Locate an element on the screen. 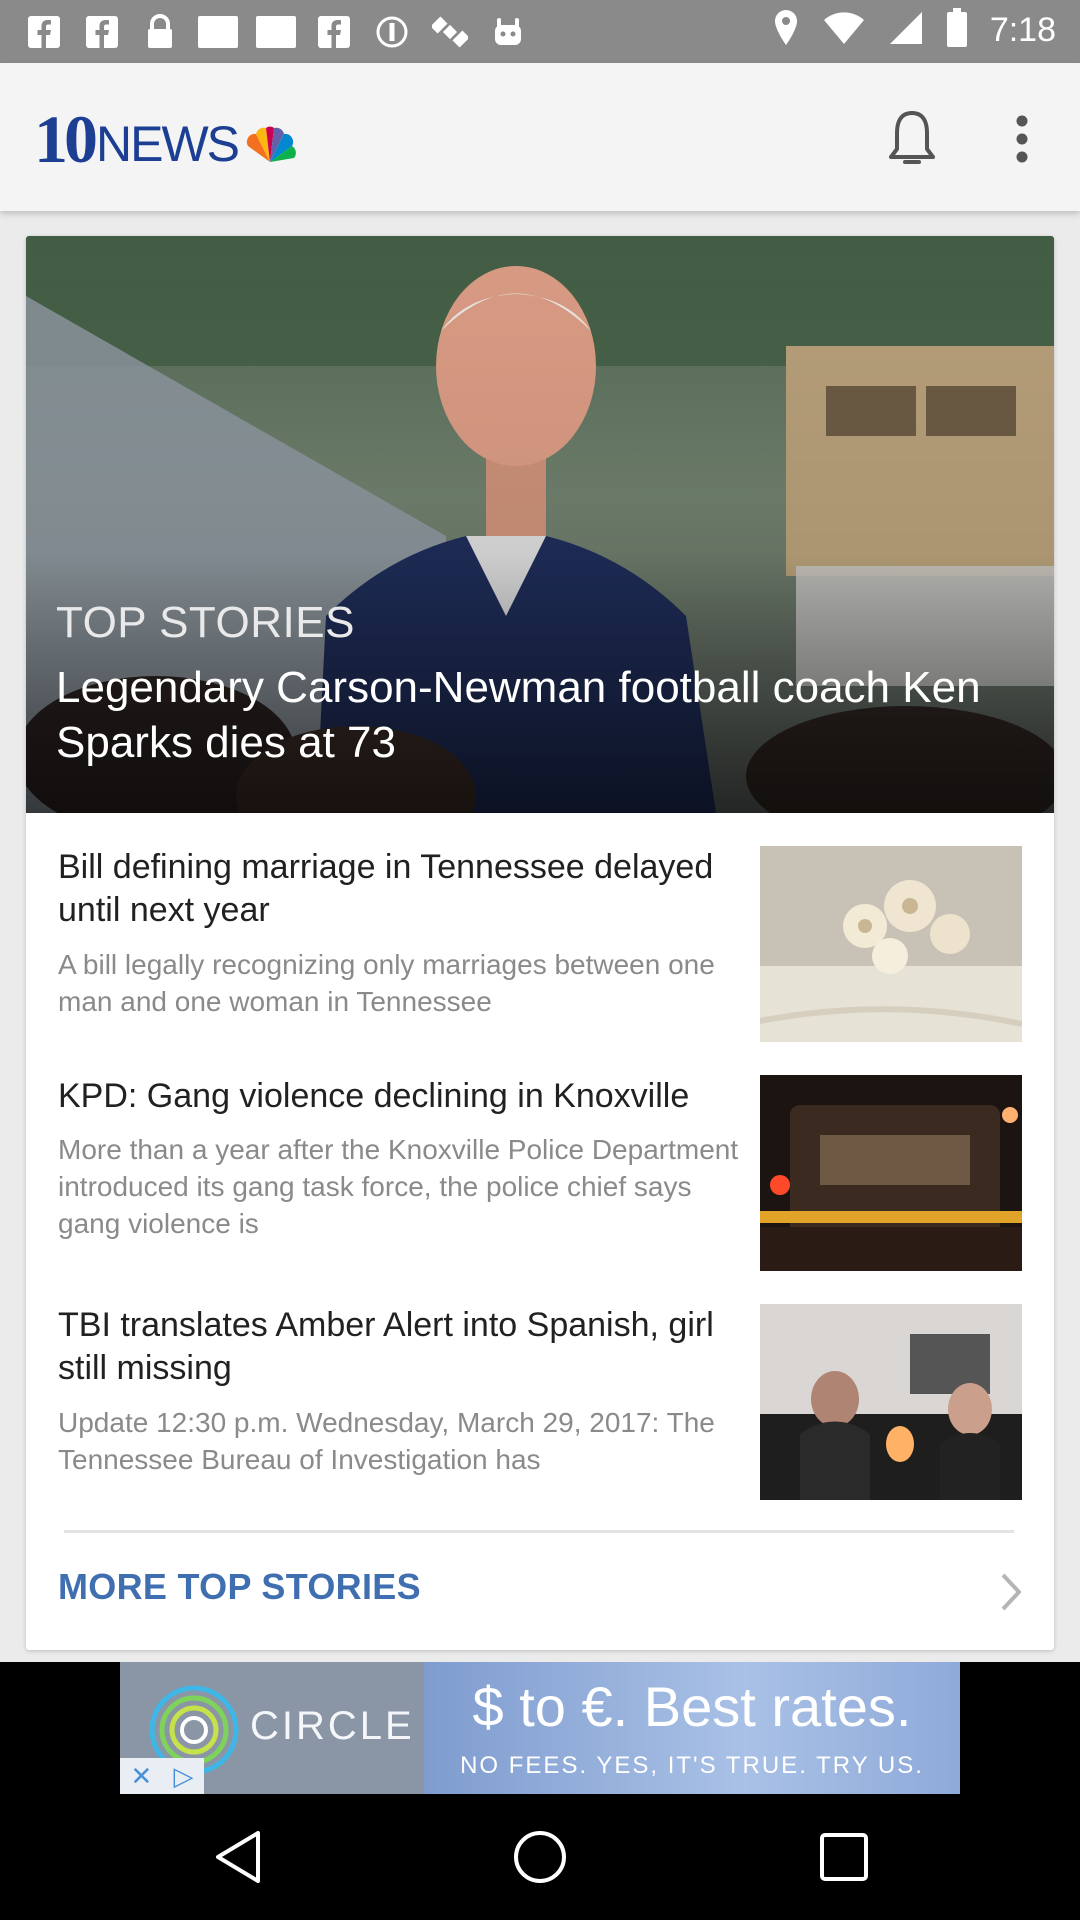 Image resolution: width=1080 pixels, height=1920 pixels. battery-icon is located at coordinates (957, 30).